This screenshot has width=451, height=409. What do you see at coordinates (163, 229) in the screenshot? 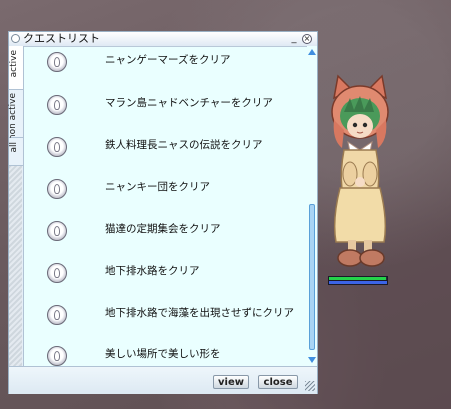
I see `quest-title: 猫達の定期集会をクリア` at bounding box center [163, 229].